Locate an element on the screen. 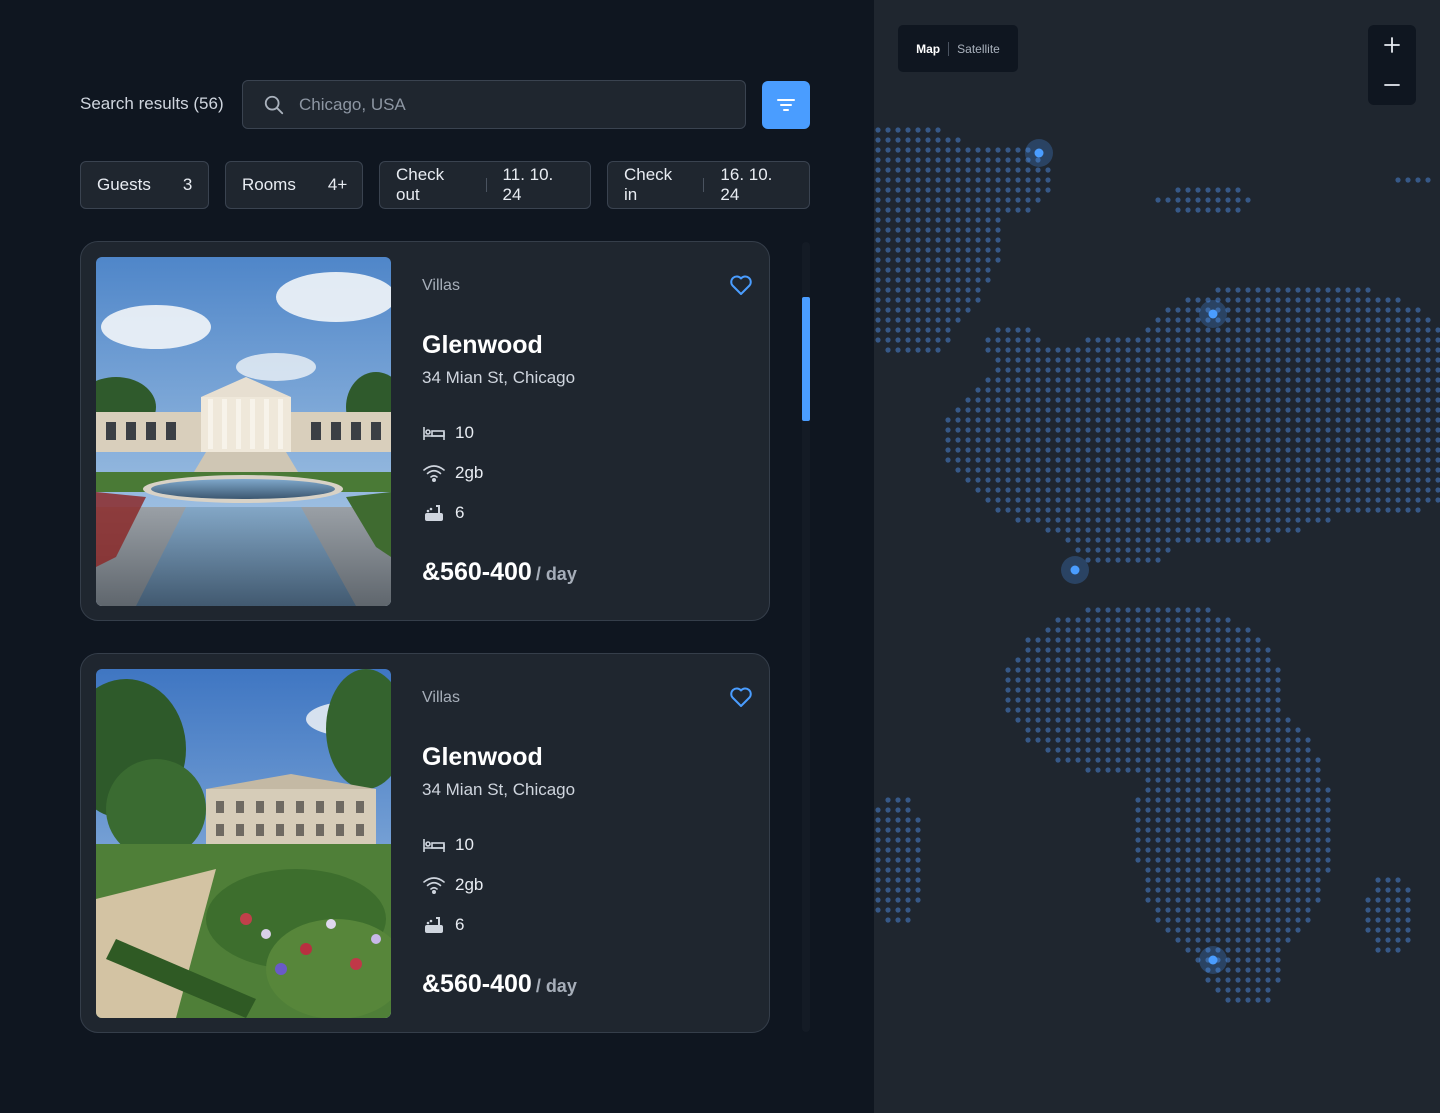 The width and height of the screenshot is (1440, 1113). map-mode-option: Map is located at coordinates (928, 49).